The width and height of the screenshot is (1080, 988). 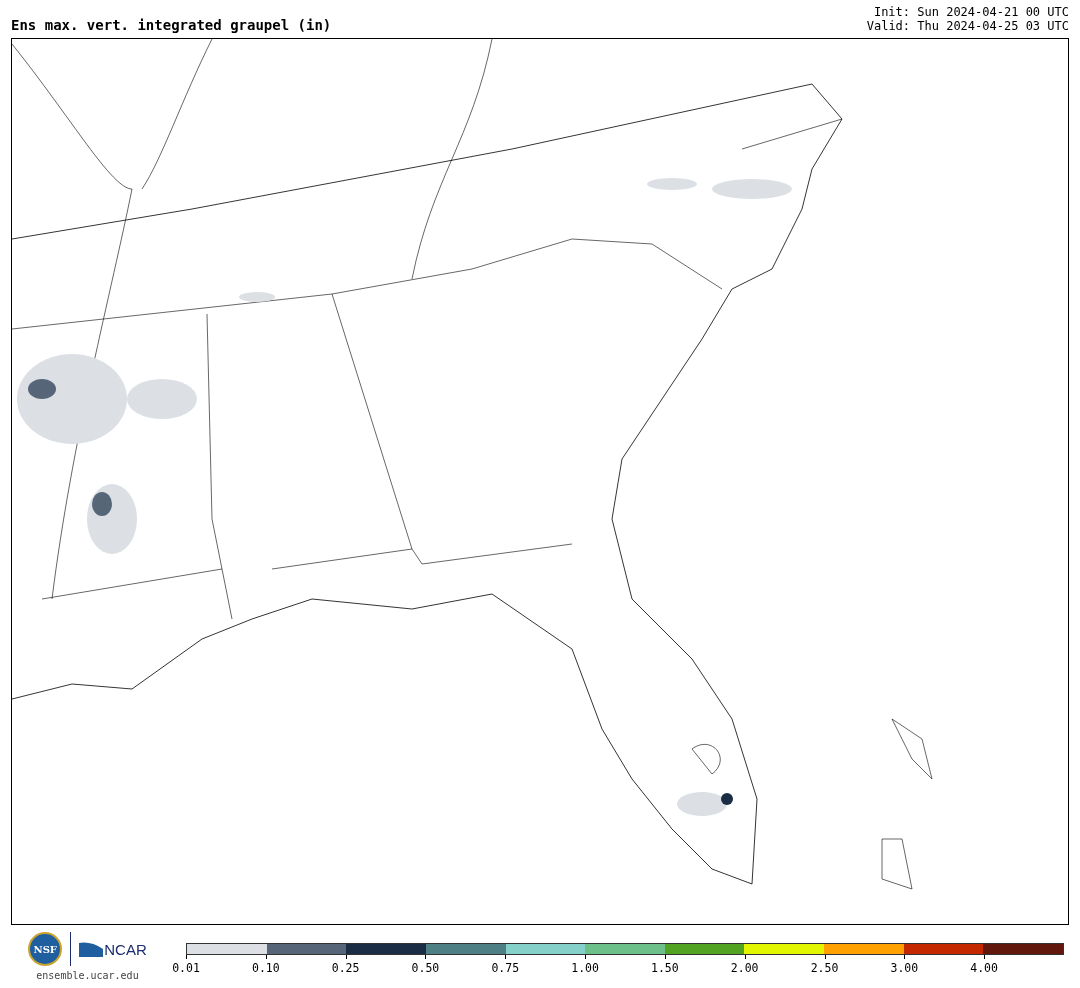 What do you see at coordinates (744, 968) in the screenshot?
I see `tick-label: 2.00` at bounding box center [744, 968].